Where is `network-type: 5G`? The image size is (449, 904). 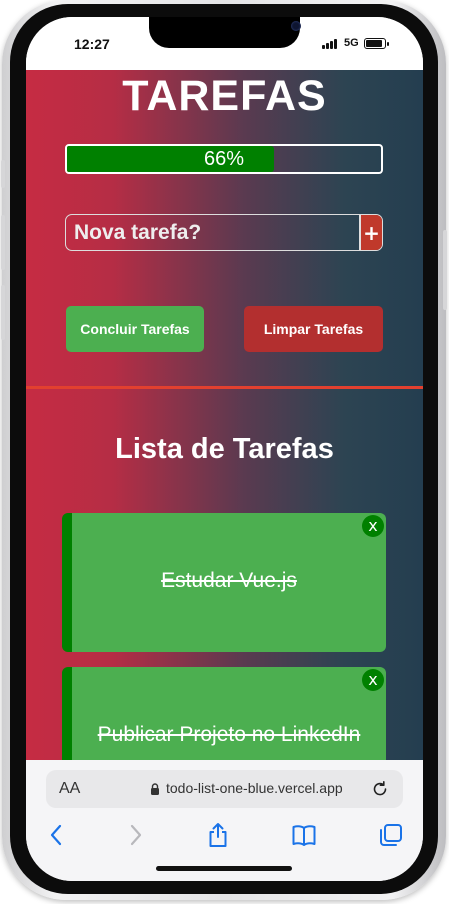
network-type: 5G is located at coordinates (351, 43).